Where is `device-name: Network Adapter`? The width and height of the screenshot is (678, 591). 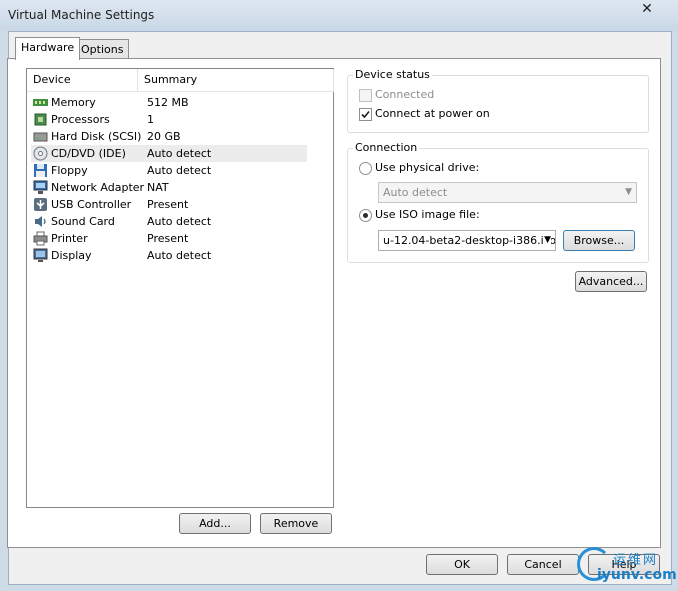 device-name: Network Adapter is located at coordinates (98, 187).